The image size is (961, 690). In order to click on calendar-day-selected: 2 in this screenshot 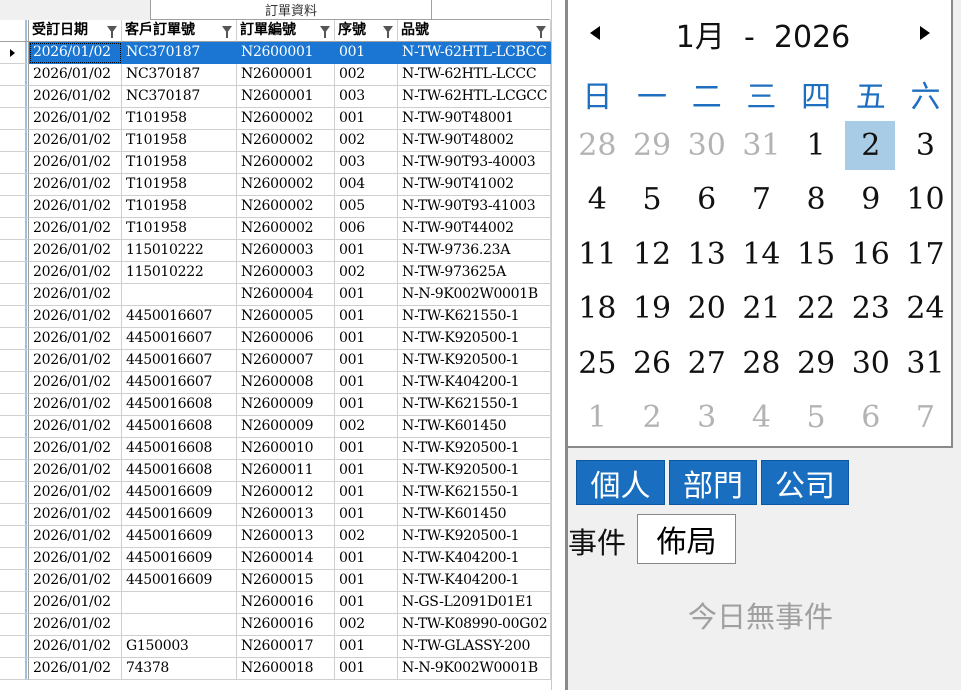, I will do `click(870, 145)`.